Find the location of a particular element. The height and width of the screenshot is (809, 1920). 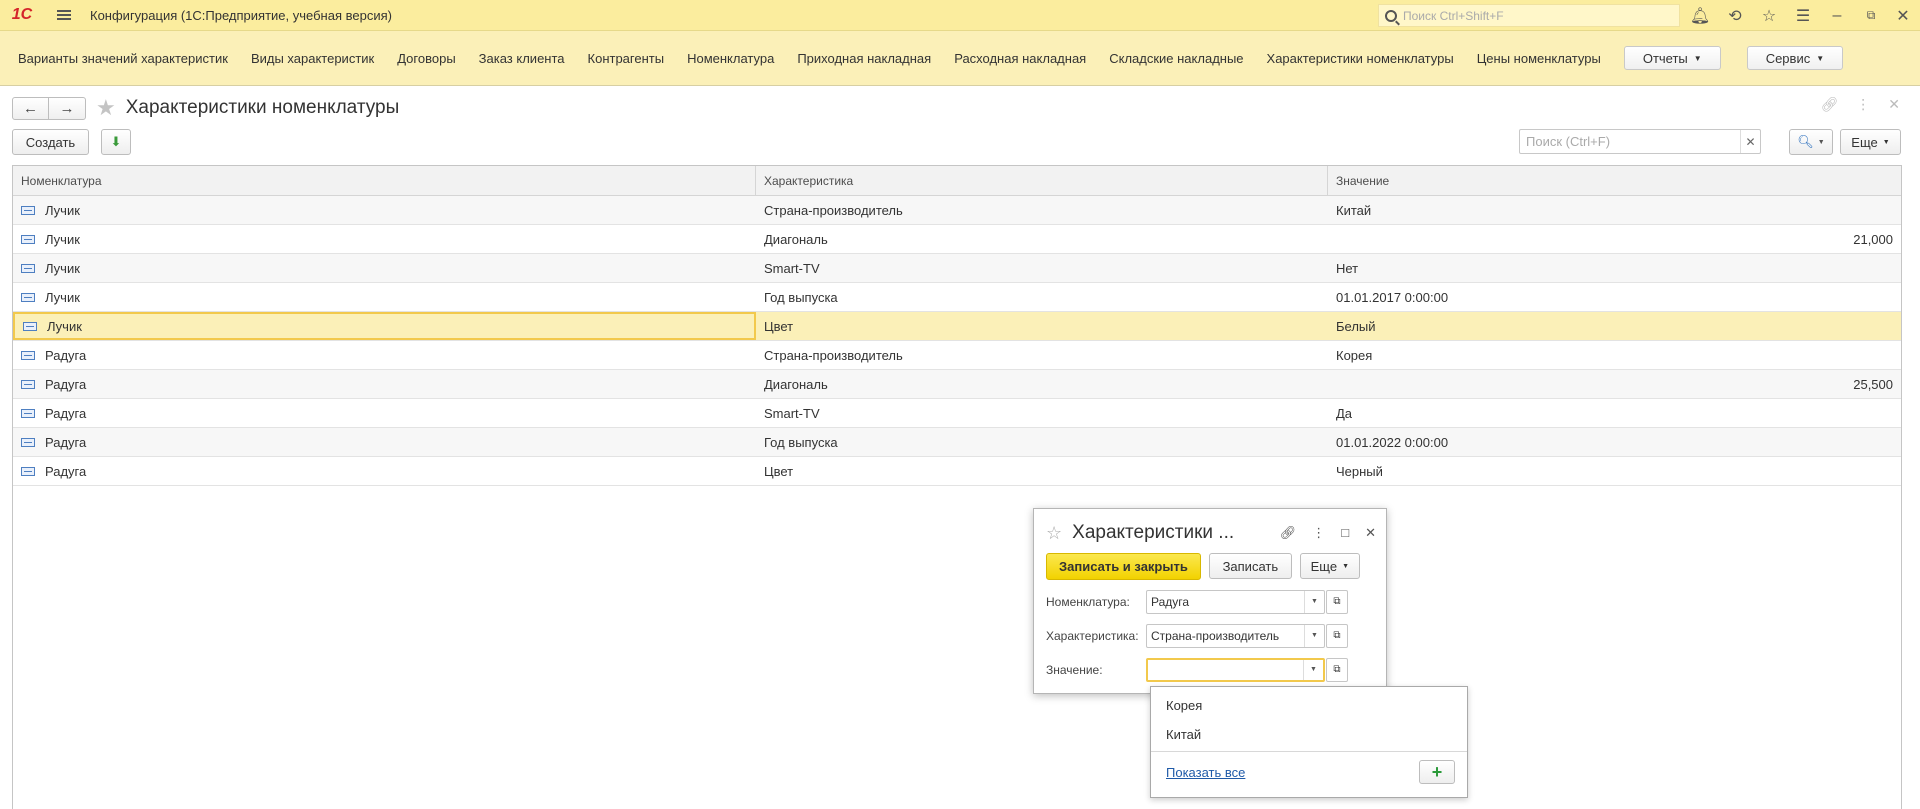

section-warehouse-invoices: Складские накладные is located at coordinates (1176, 58).